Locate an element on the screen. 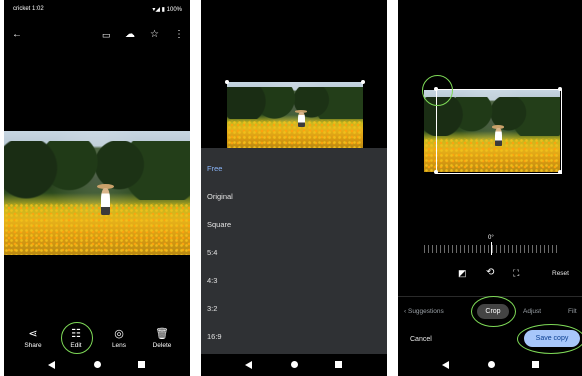 This screenshot has width=582, height=376. lens-button: ◎ Lens is located at coordinates (119, 338).